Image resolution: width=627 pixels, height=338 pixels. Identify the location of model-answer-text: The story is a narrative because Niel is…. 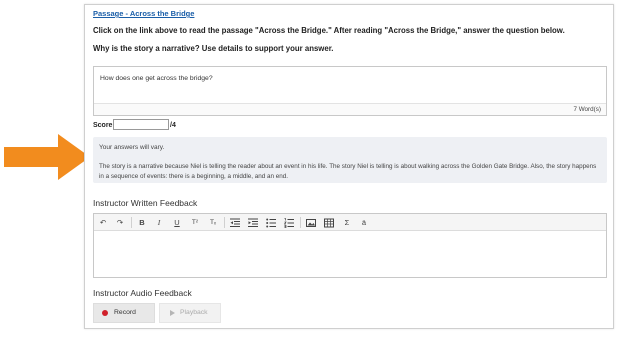
(348, 171).